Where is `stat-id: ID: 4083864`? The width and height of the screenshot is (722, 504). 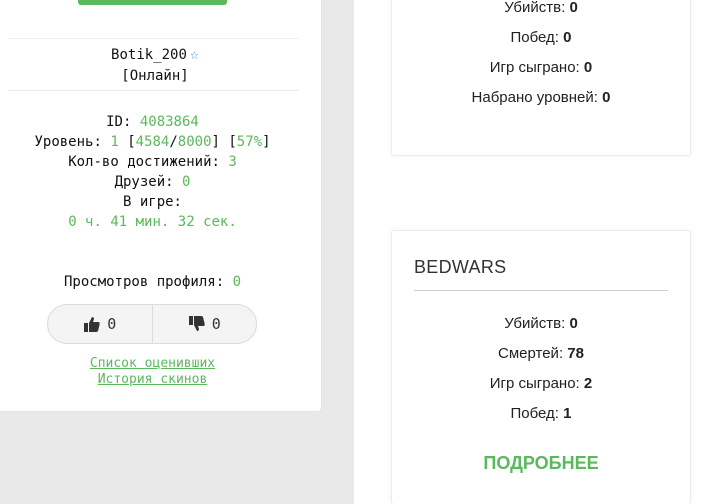 stat-id: ID: 4083864 is located at coordinates (152, 122).